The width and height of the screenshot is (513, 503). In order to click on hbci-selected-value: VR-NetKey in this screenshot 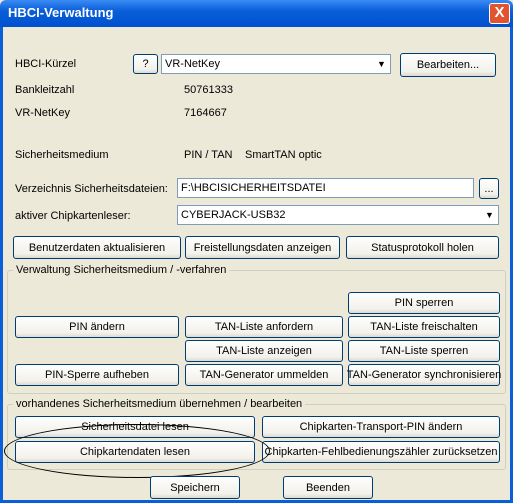, I will do `click(193, 64)`.